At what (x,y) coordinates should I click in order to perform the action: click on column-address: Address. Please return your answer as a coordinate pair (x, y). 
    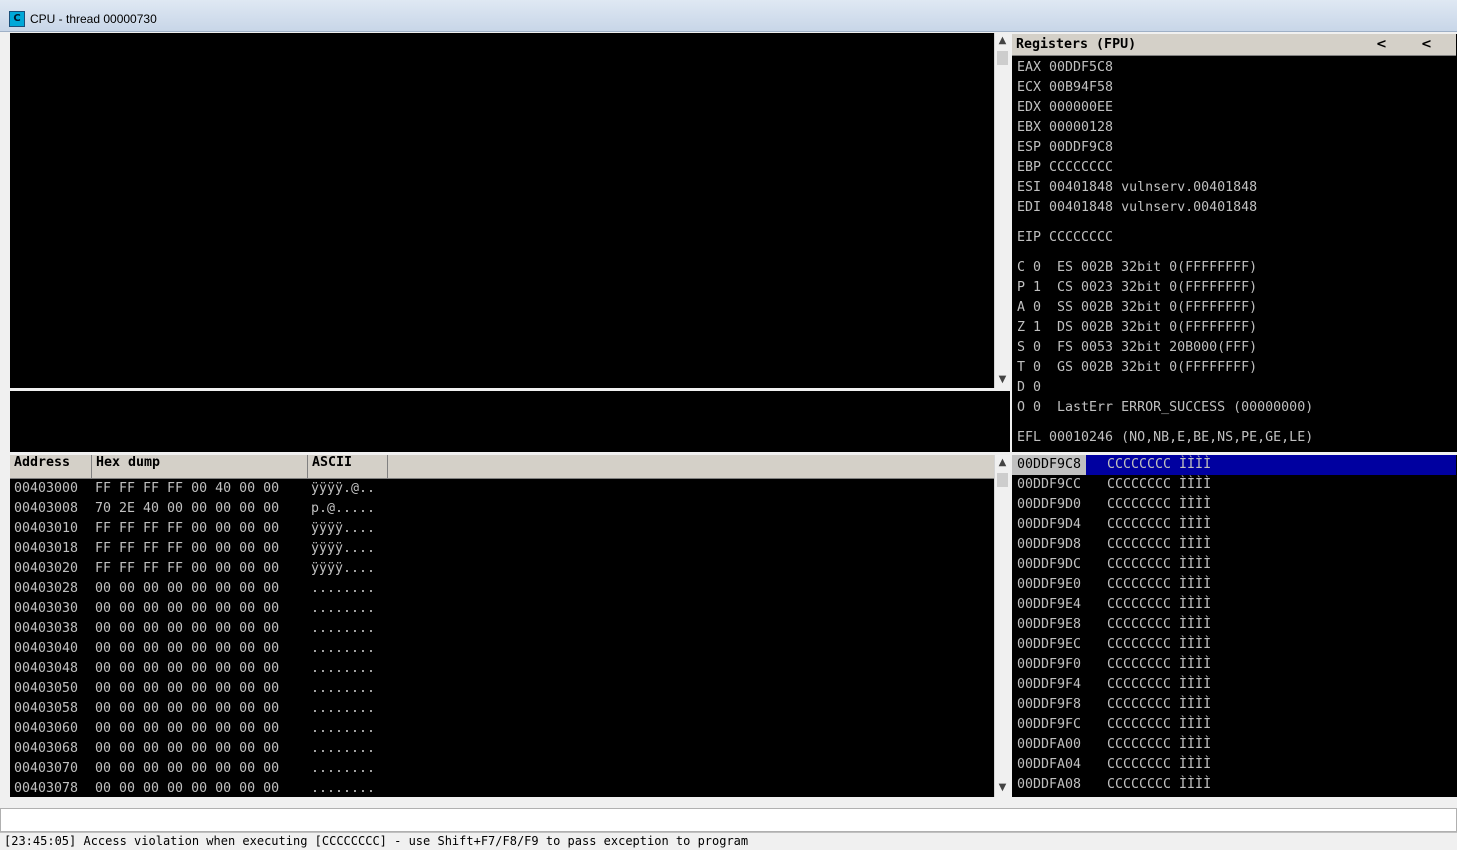
    Looking at the image, I should click on (51, 466).